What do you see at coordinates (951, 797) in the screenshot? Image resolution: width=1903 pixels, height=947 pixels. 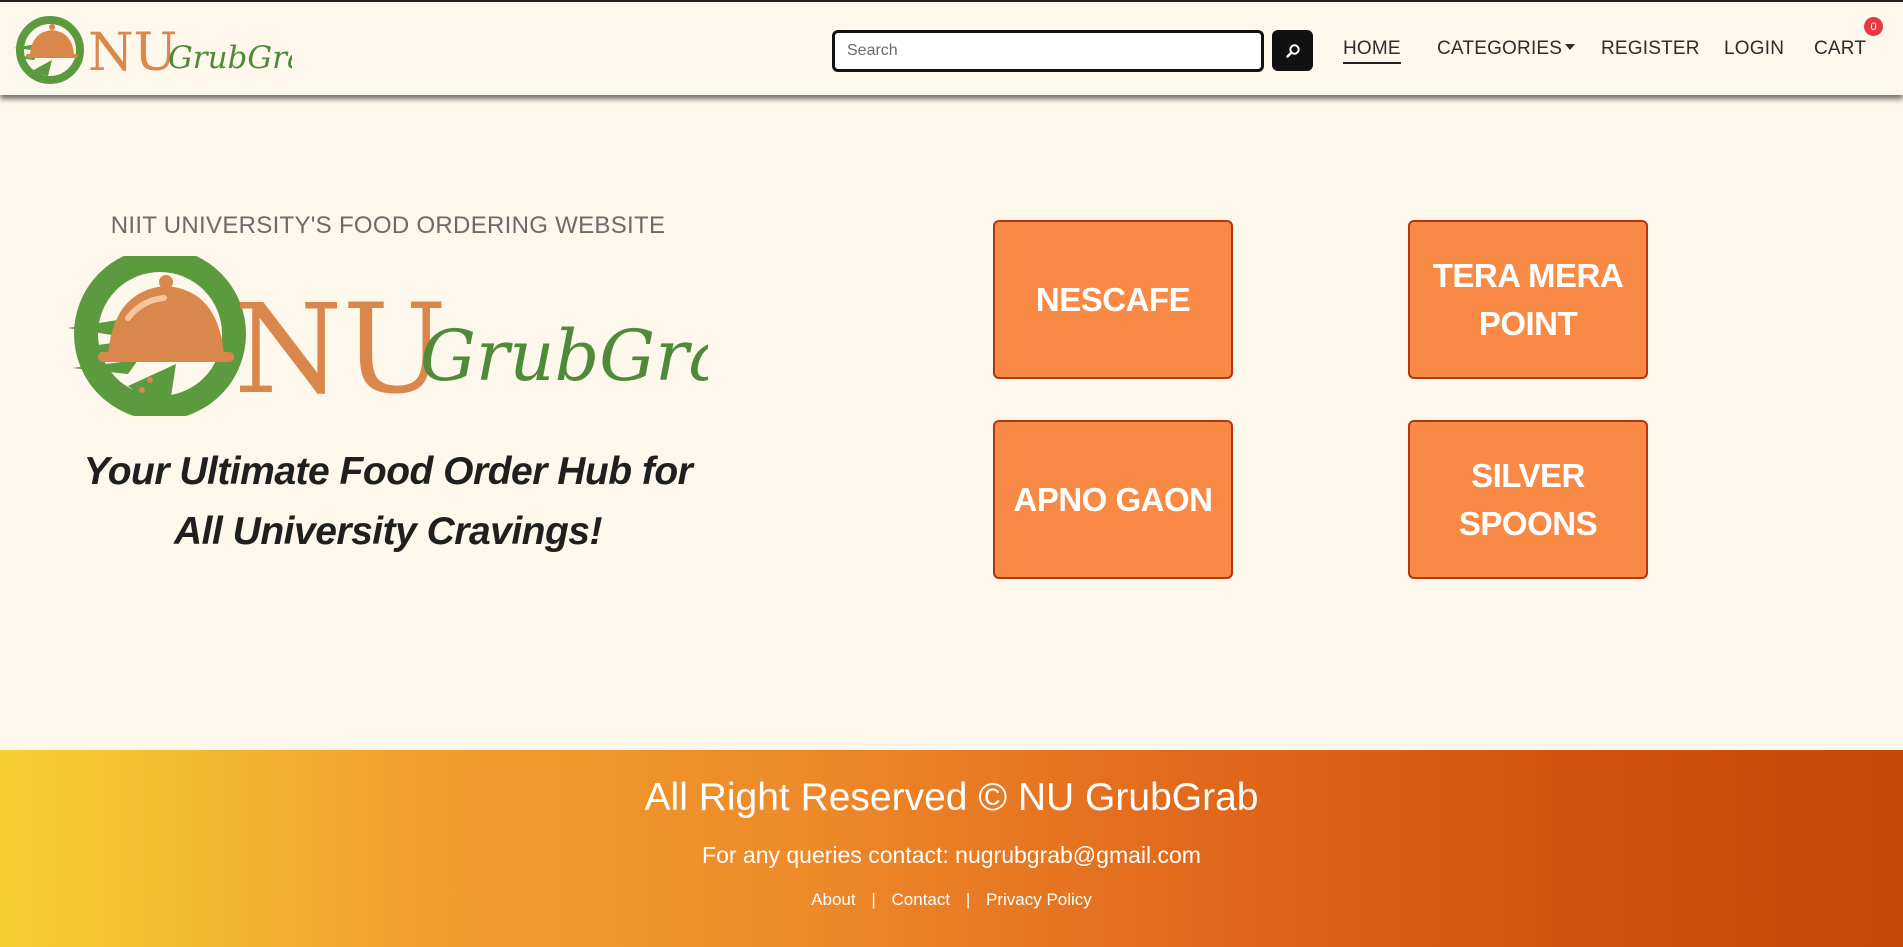 I see `footer-copyright: All Right Reserved © NU GrubGrab` at bounding box center [951, 797].